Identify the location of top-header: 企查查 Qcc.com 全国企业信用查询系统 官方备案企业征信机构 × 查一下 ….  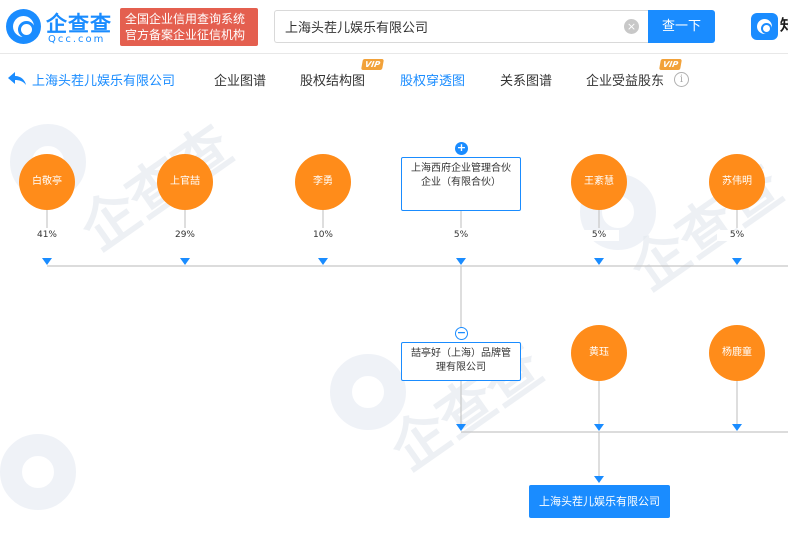
(394, 27).